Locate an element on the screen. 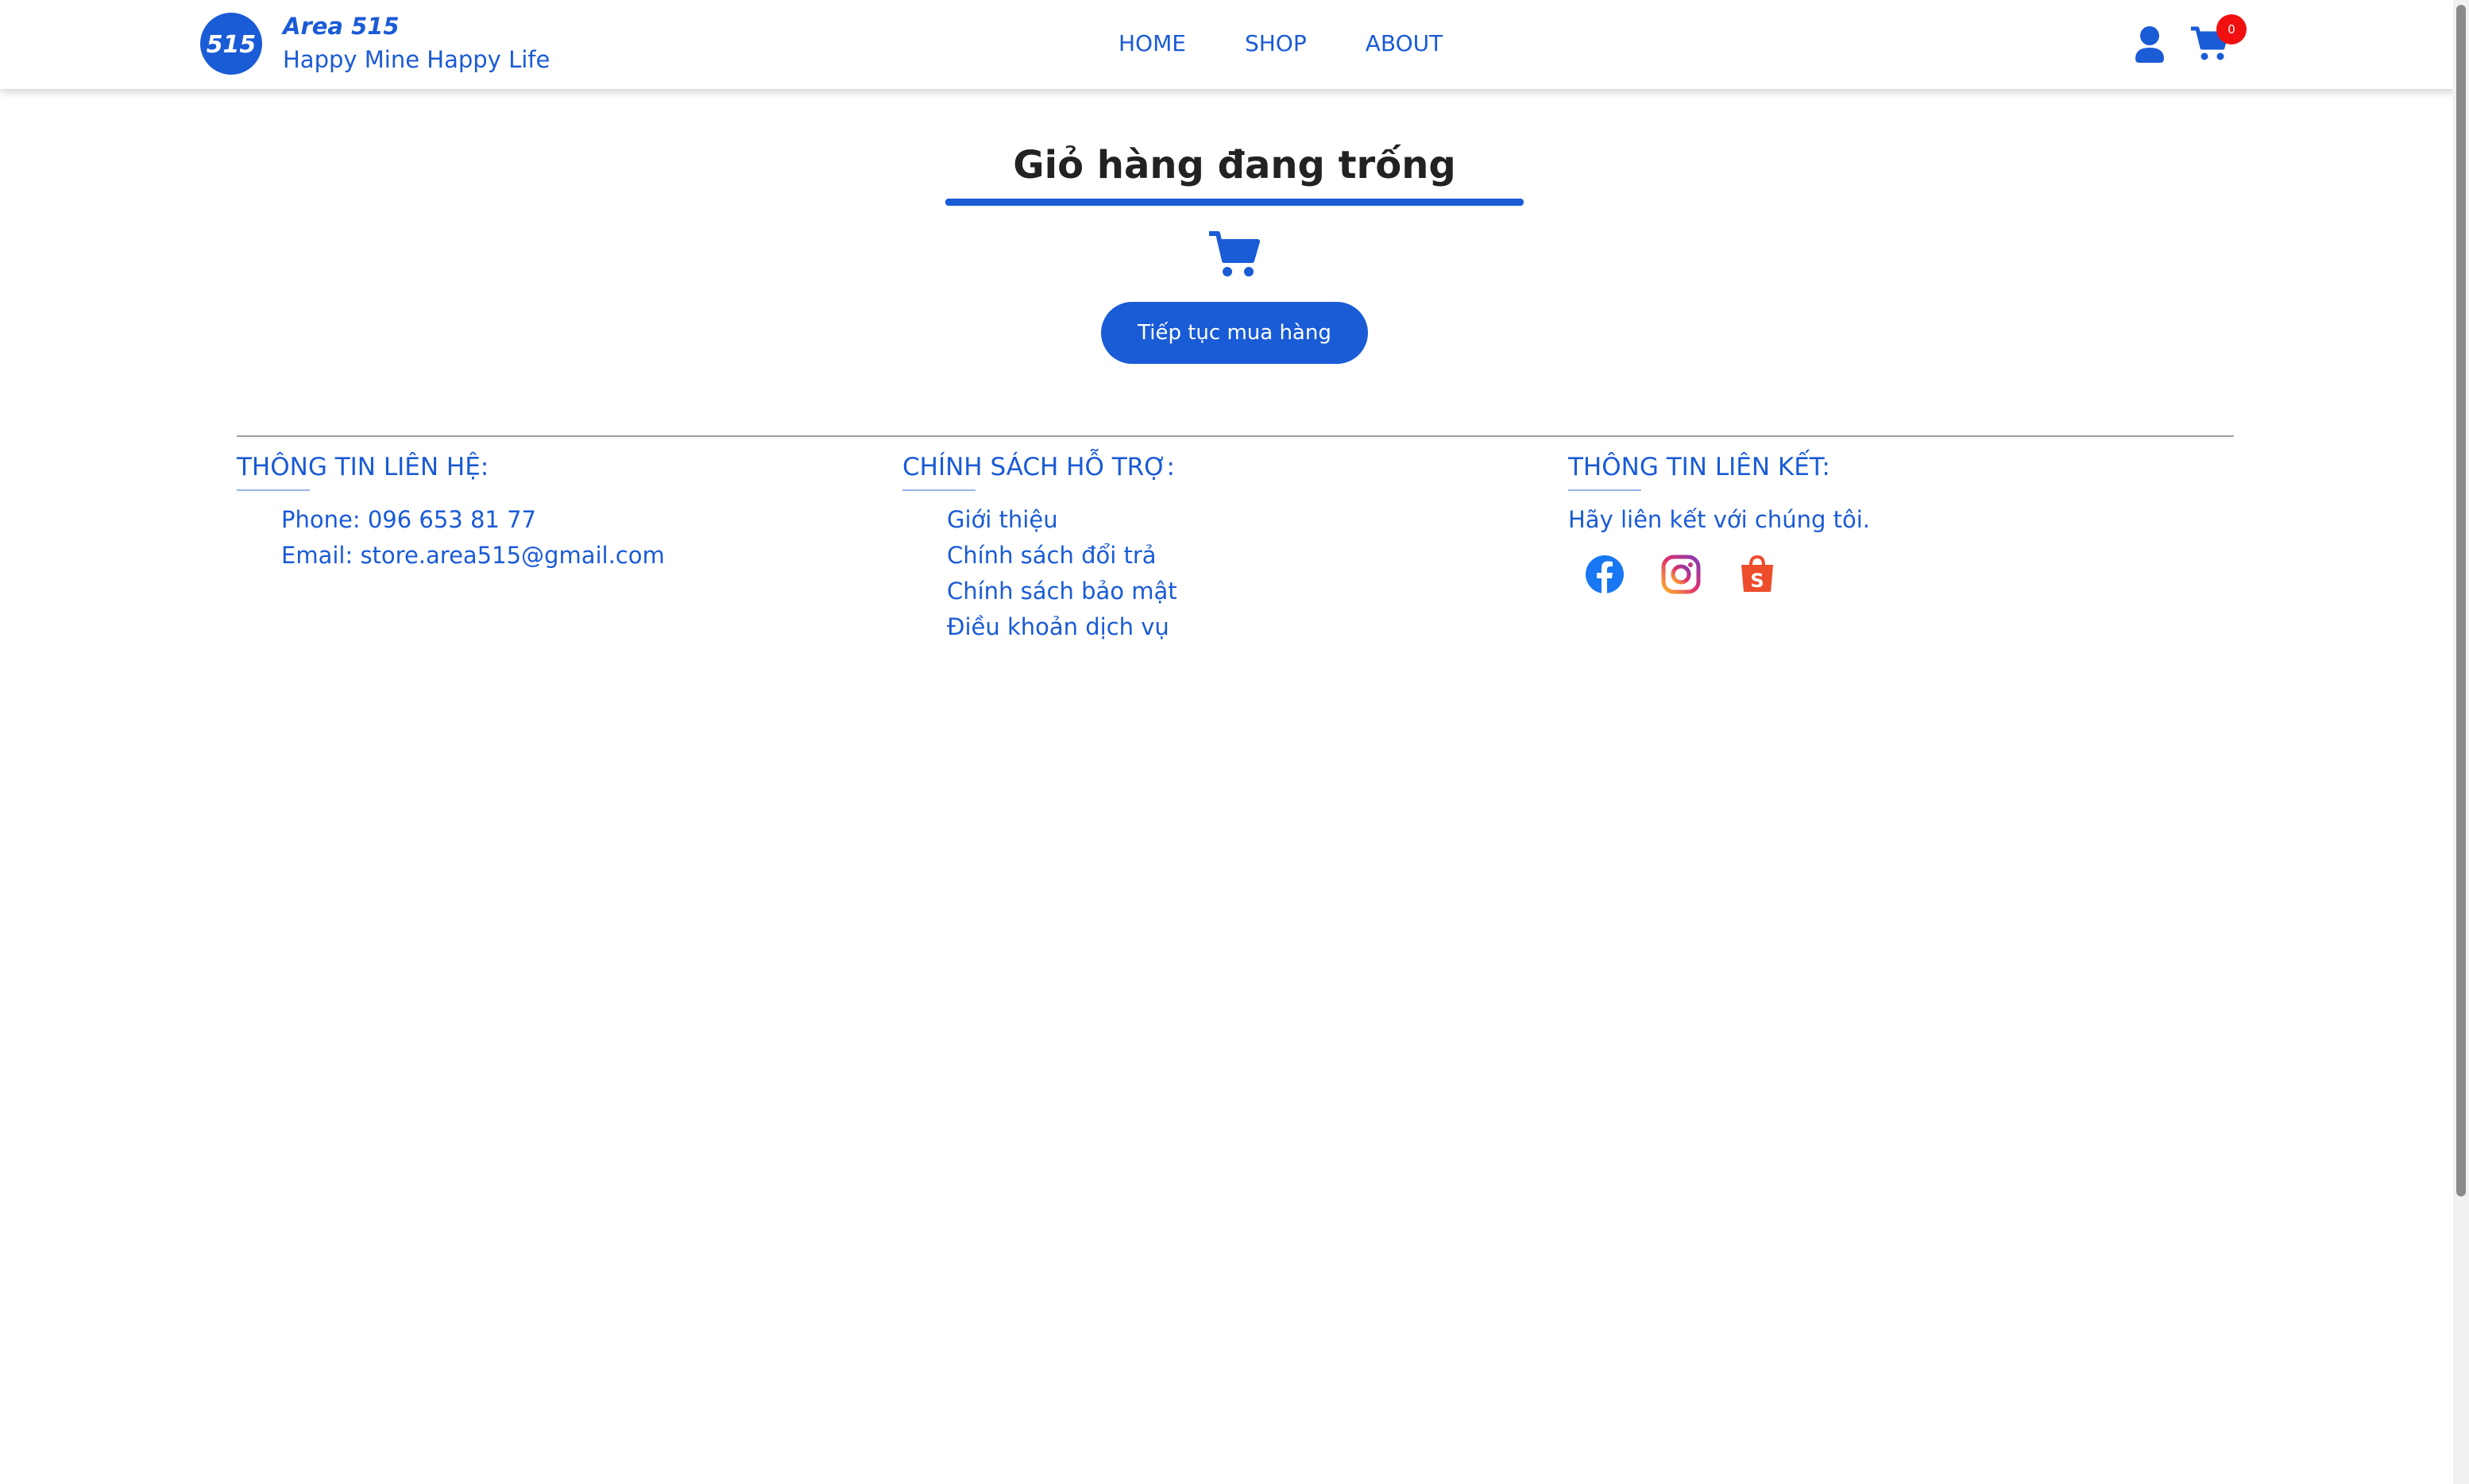 The image size is (2469, 1484). page-title: Giỏ hàng đang trống is located at coordinates (1234, 165).